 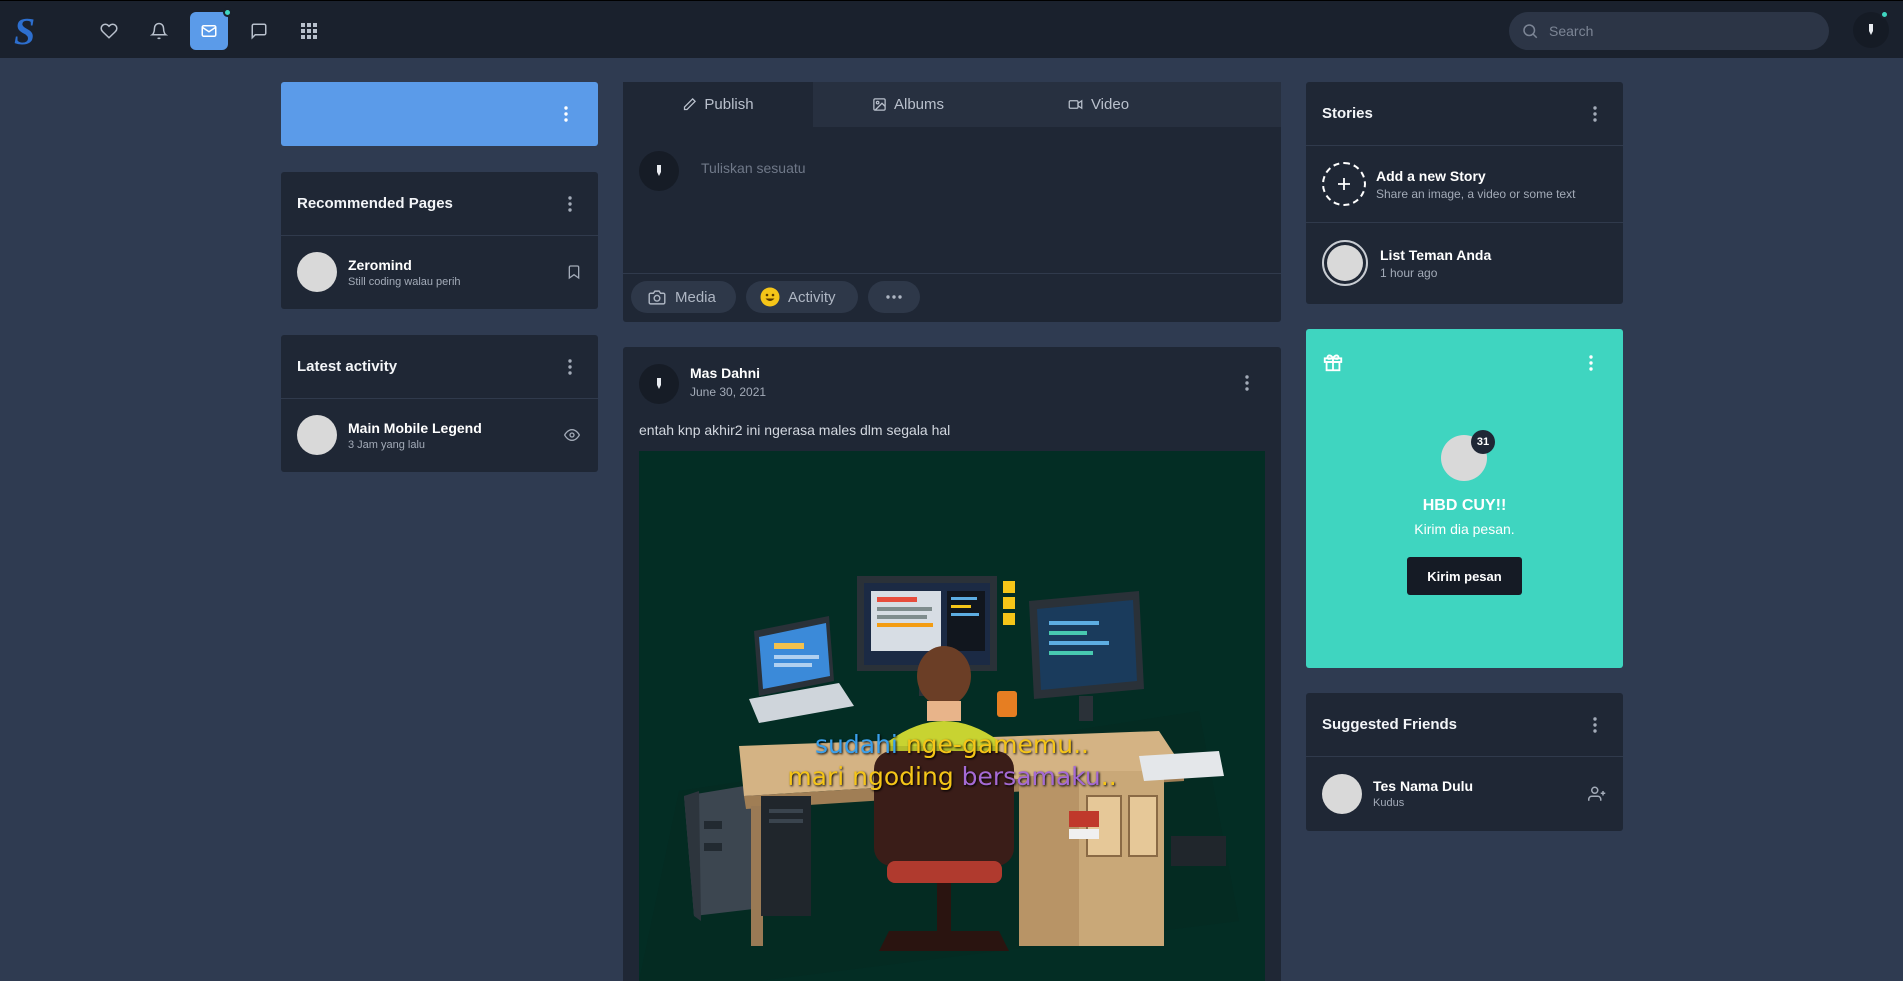 What do you see at coordinates (24, 30) in the screenshot?
I see `logo-letter: S` at bounding box center [24, 30].